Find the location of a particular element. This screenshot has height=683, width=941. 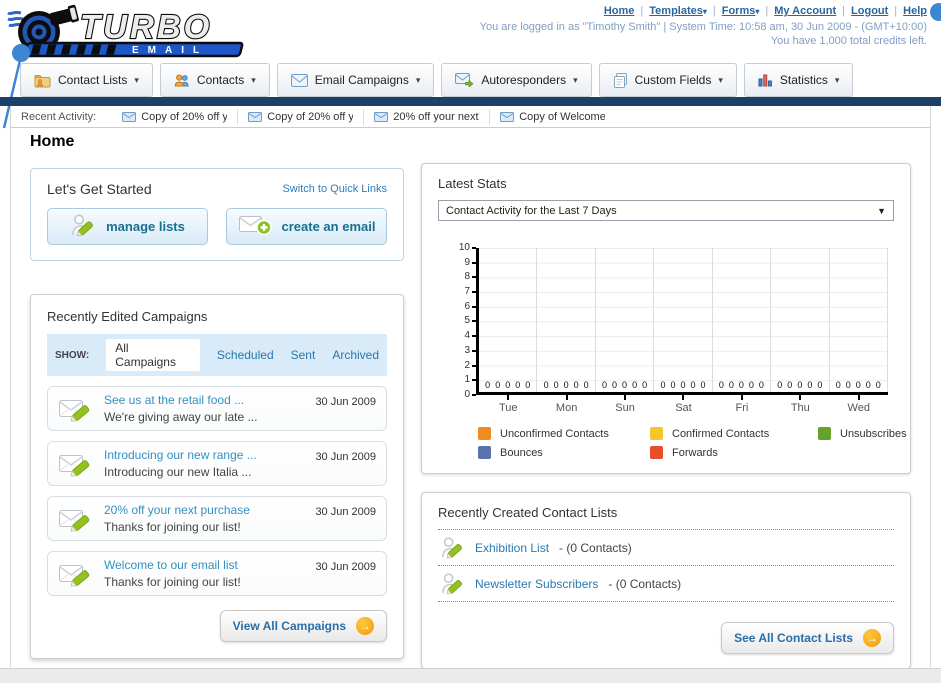

legend-label: Forwards is located at coordinates (695, 452).